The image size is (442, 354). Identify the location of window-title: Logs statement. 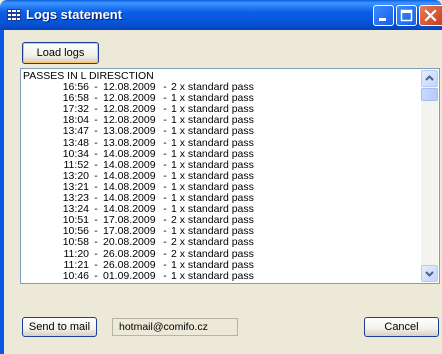
(74, 14).